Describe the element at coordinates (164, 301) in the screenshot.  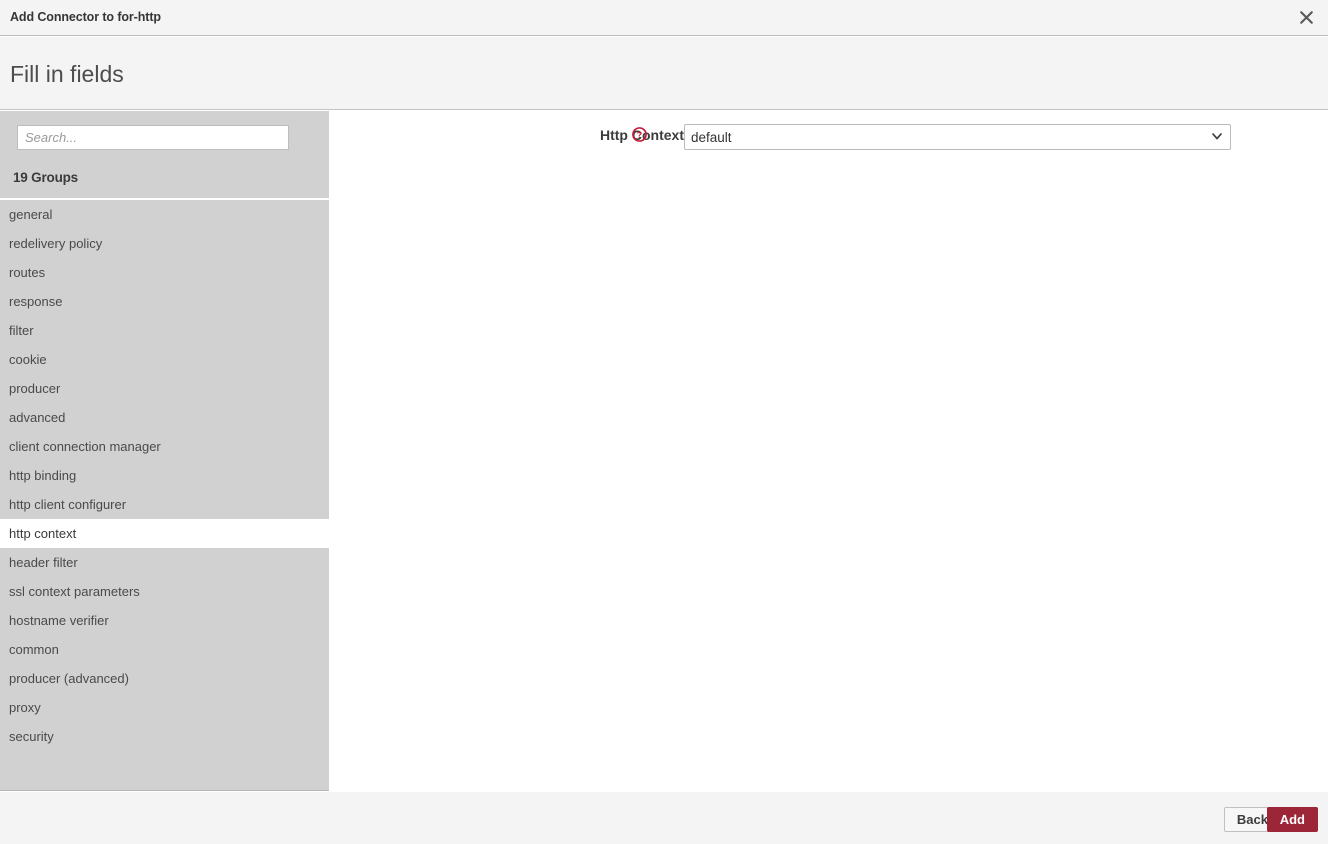
I see `group-item-response: response` at that location.